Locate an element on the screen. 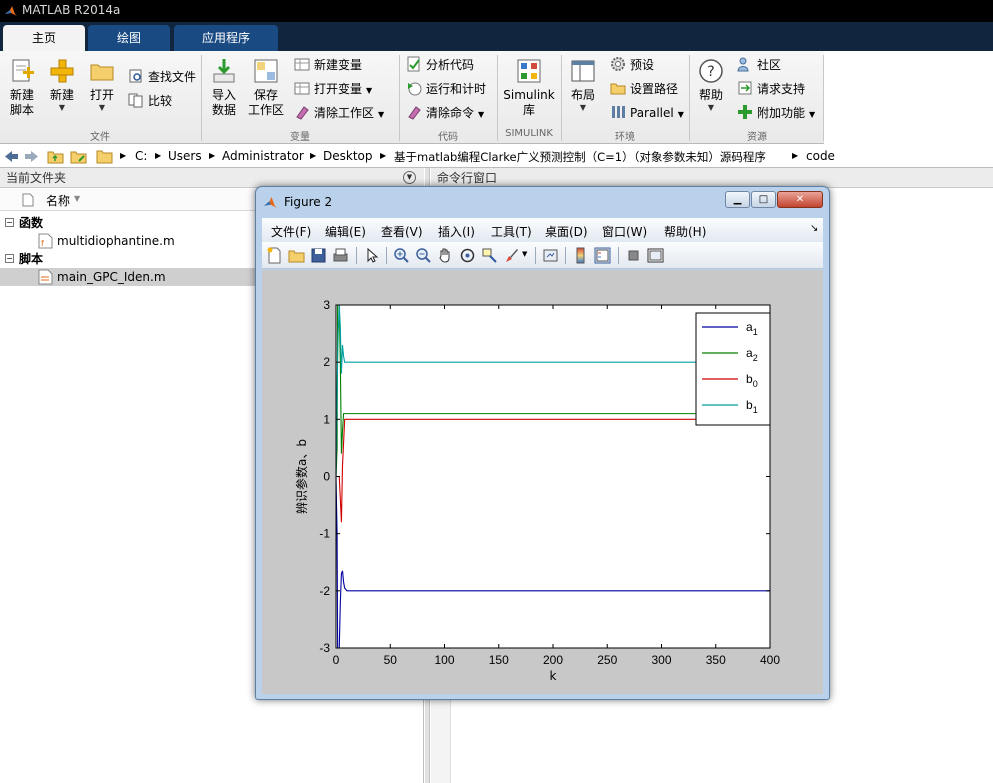  maximize-button: □ is located at coordinates (763, 199).